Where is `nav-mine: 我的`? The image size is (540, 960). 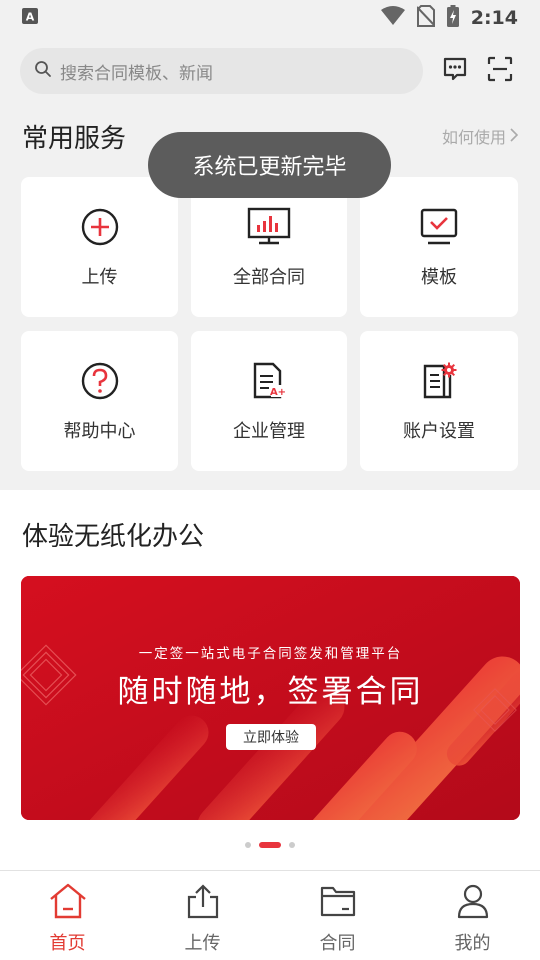 nav-mine: 我的 is located at coordinates (472, 915).